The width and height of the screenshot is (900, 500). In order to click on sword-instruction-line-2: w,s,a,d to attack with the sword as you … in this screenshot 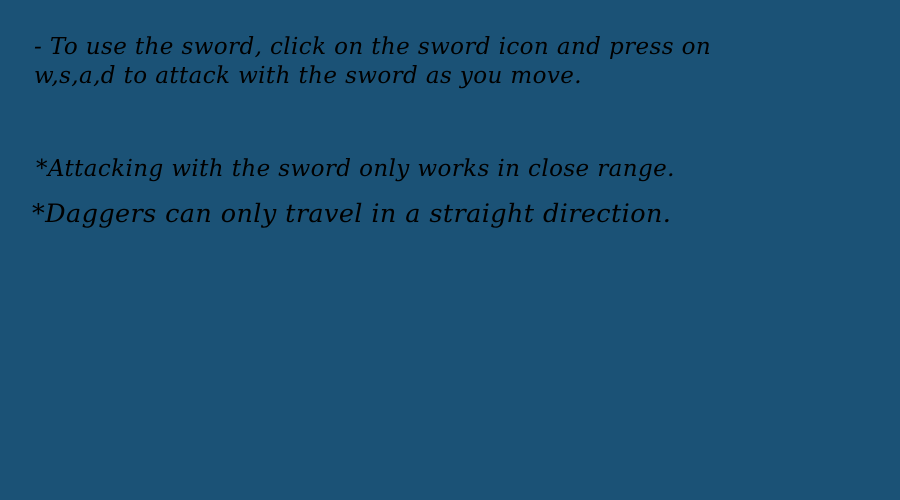, I will do `click(308, 76)`.